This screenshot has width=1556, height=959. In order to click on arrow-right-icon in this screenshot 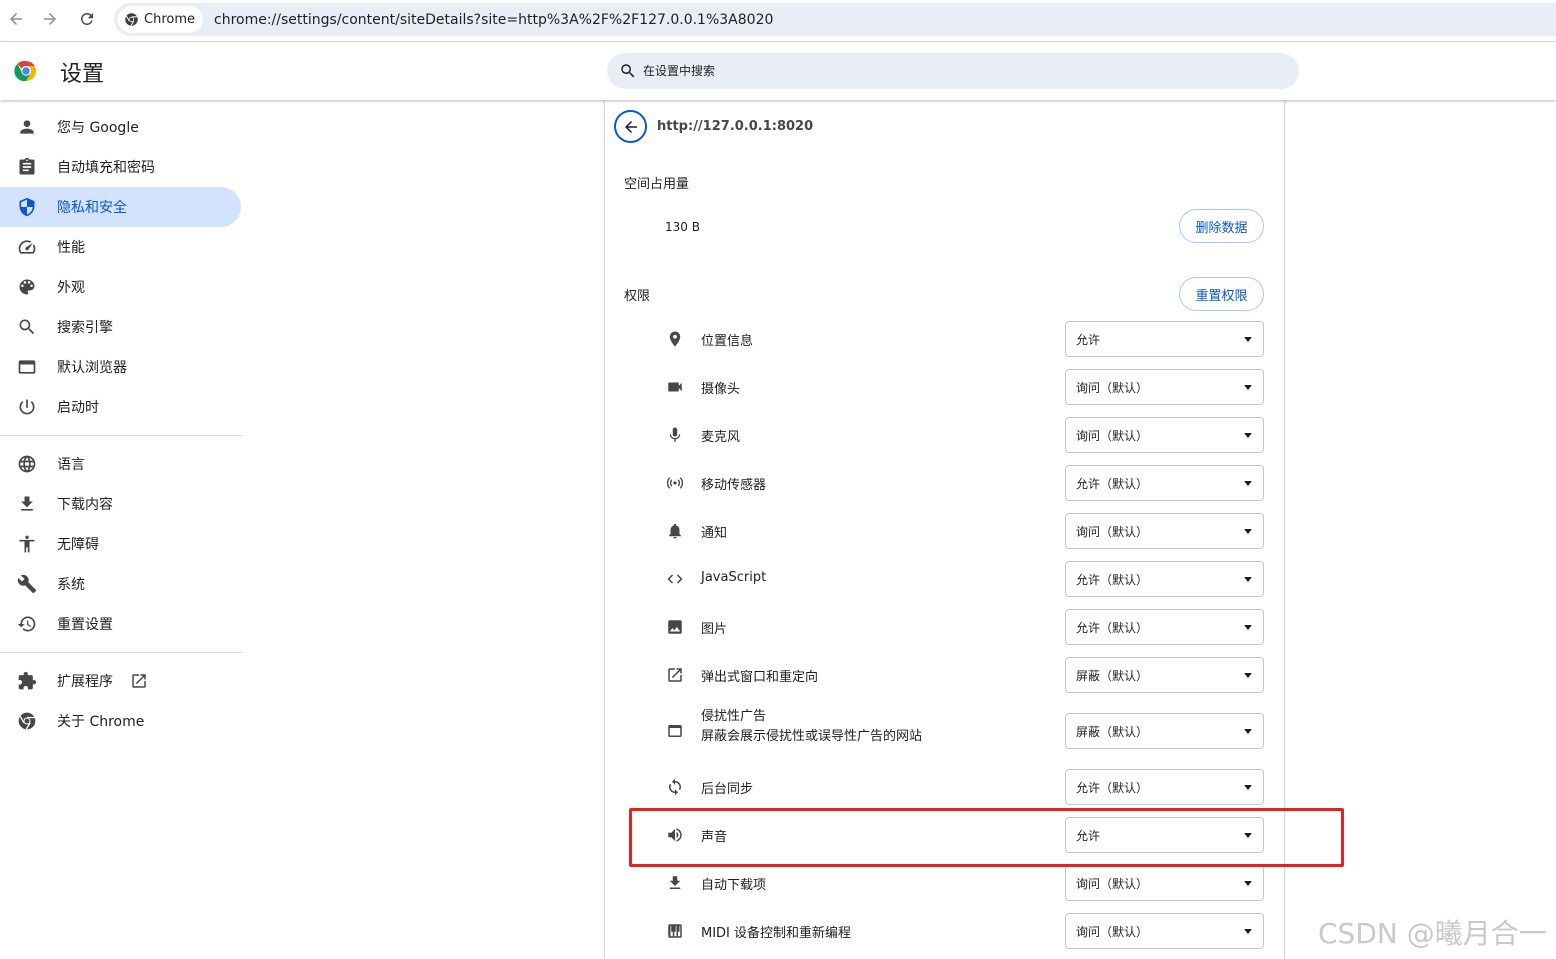, I will do `click(50, 19)`.